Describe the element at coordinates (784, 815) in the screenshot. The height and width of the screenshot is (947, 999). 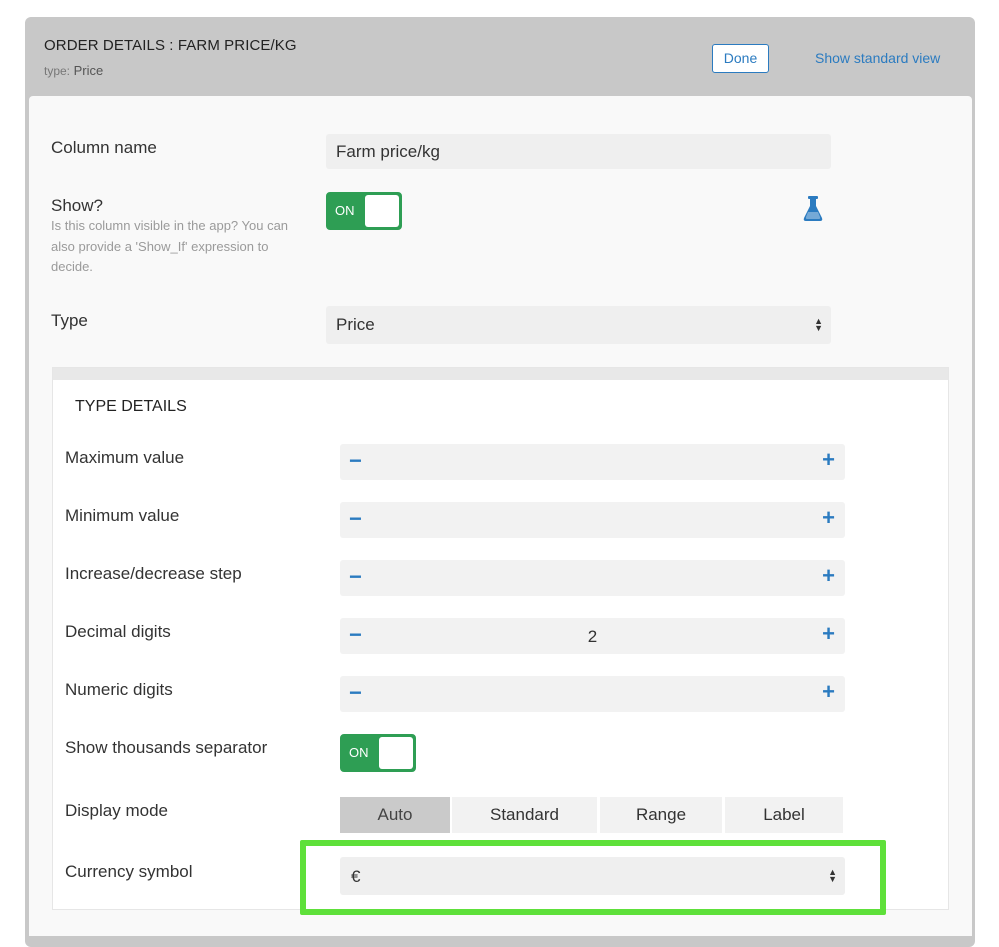
I see `display-mode-label-option: Label` at that location.